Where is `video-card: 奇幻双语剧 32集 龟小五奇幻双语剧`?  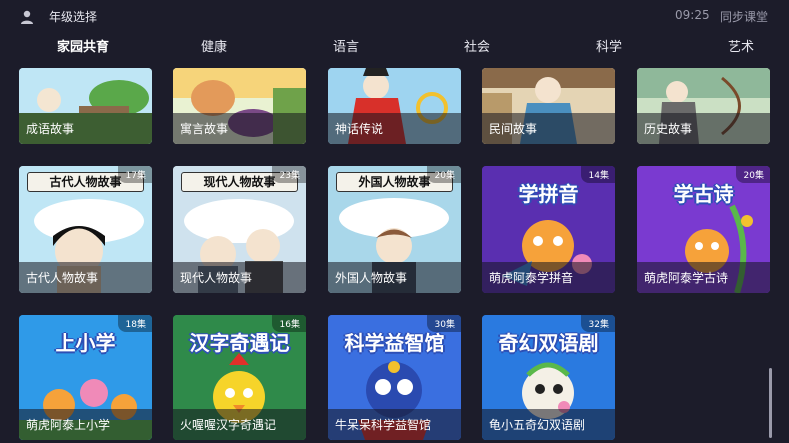
video-card: 奇幻双语剧 32集 龟小五奇幻双语剧 is located at coordinates (548, 377).